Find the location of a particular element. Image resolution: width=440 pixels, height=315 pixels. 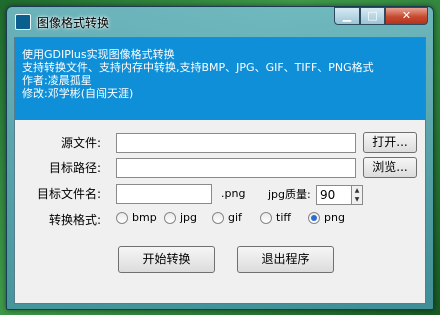

target-path-label: 目标路径: is located at coordinates (75, 168).